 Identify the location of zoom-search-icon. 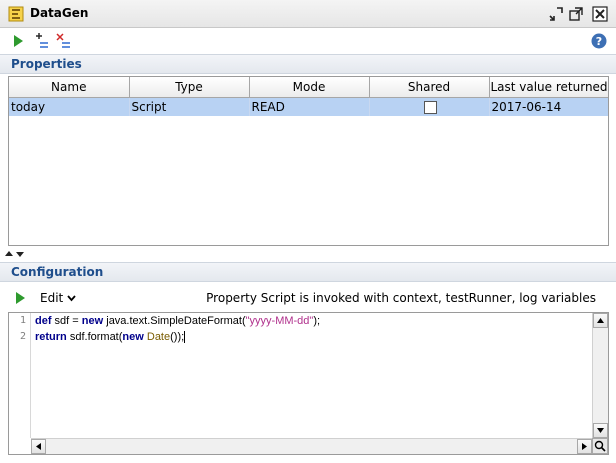
(600, 446).